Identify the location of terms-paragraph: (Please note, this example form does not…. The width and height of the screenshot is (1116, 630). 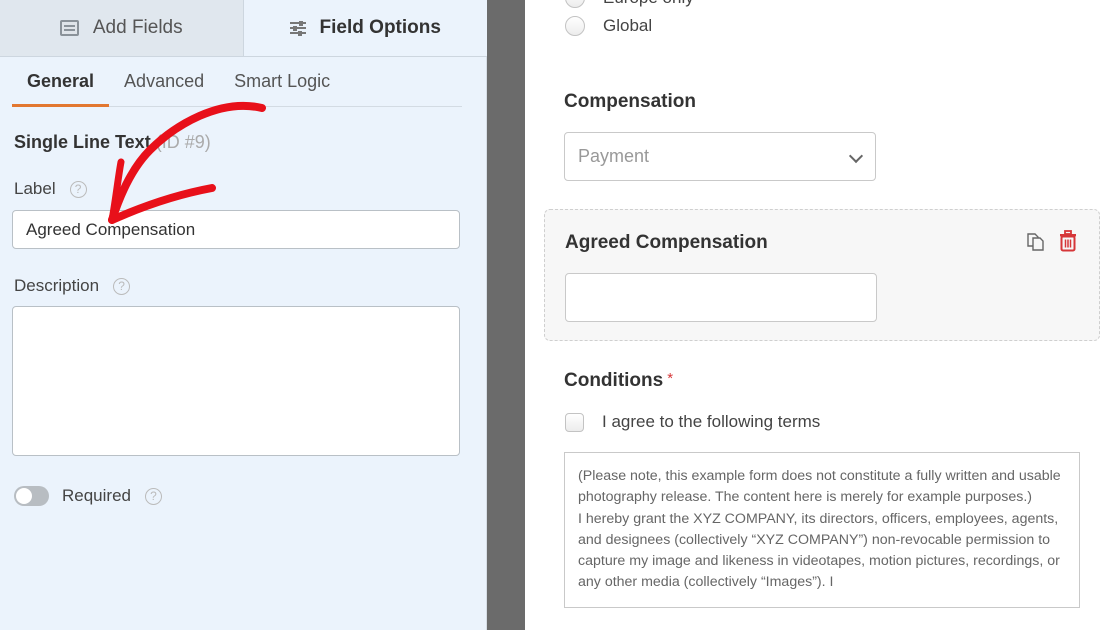
(819, 487).